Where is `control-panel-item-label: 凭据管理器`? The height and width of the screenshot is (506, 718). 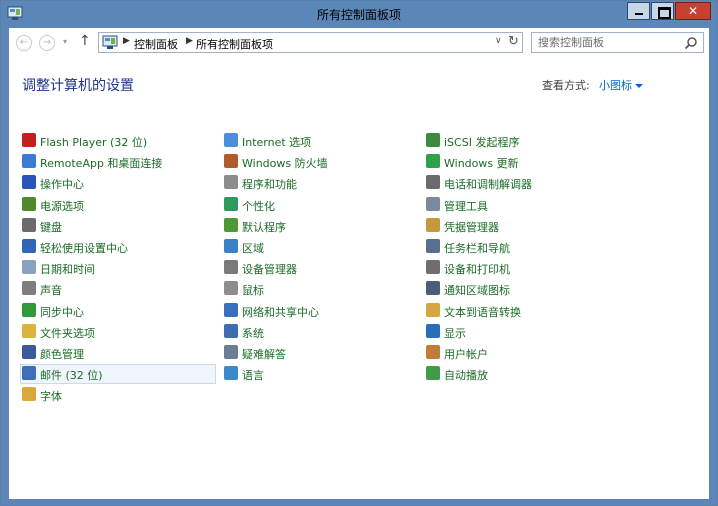 control-panel-item-label: 凭据管理器 is located at coordinates (471, 227).